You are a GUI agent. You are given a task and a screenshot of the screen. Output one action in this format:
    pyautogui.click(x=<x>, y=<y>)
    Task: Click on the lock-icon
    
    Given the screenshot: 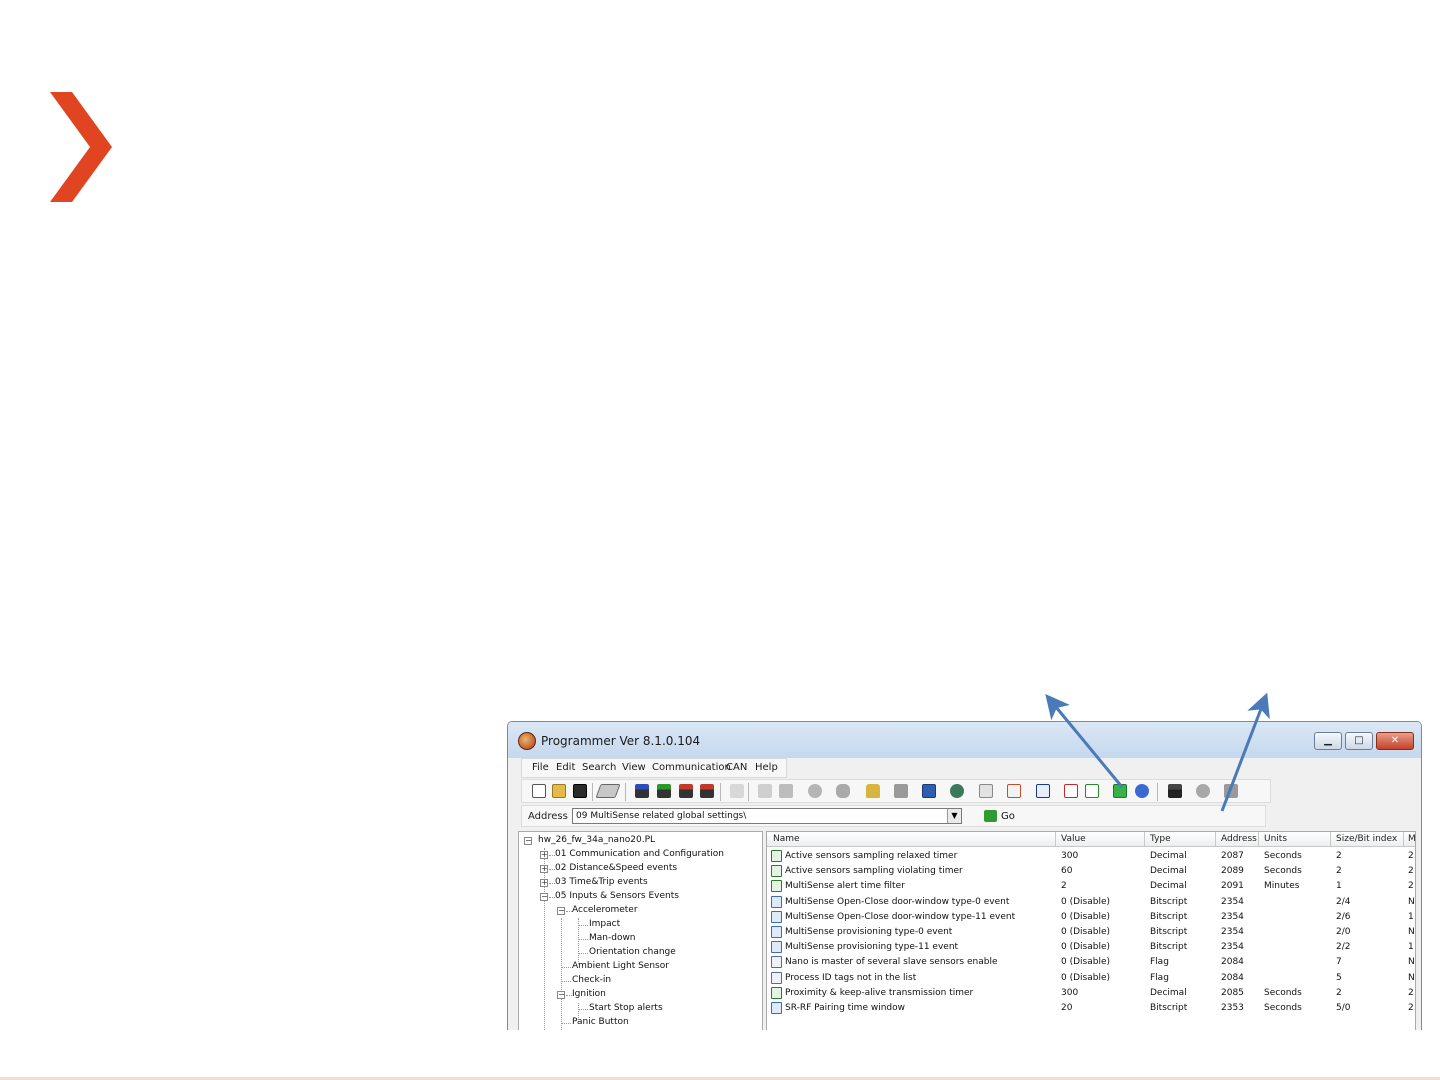 What is the action you would take?
    pyautogui.click(x=873, y=791)
    